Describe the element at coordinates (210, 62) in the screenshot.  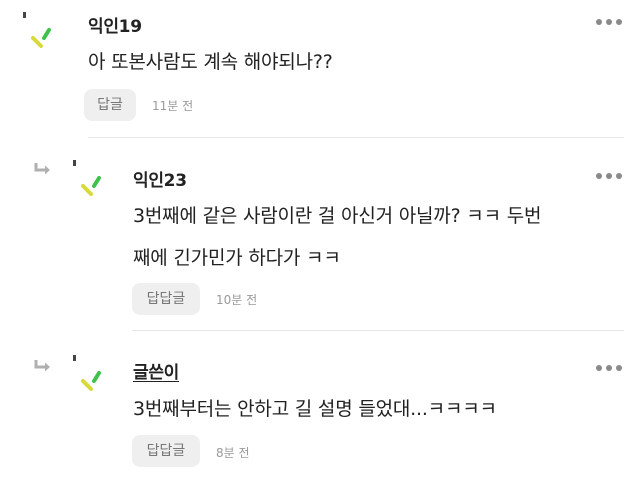
I see `comment-body: 아 또본사람도 계속 해야되나??` at that location.